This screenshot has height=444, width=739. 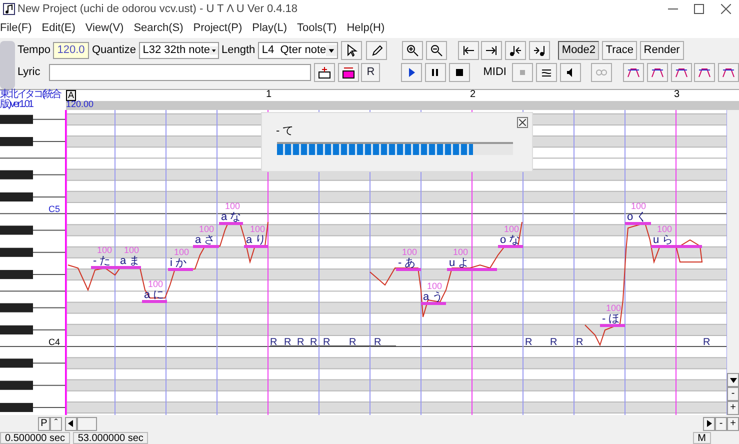 I want to click on p-button: P, so click(x=44, y=423).